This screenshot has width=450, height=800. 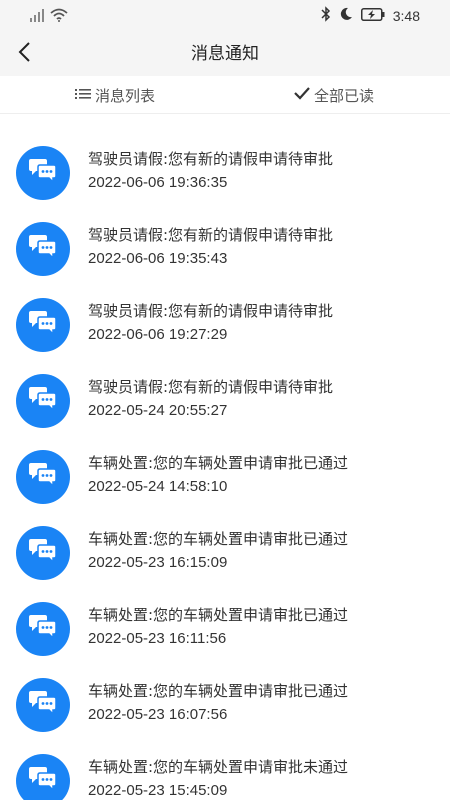 What do you see at coordinates (158, 182) in the screenshot?
I see `message-time: 2022-06-06 19:36:35` at bounding box center [158, 182].